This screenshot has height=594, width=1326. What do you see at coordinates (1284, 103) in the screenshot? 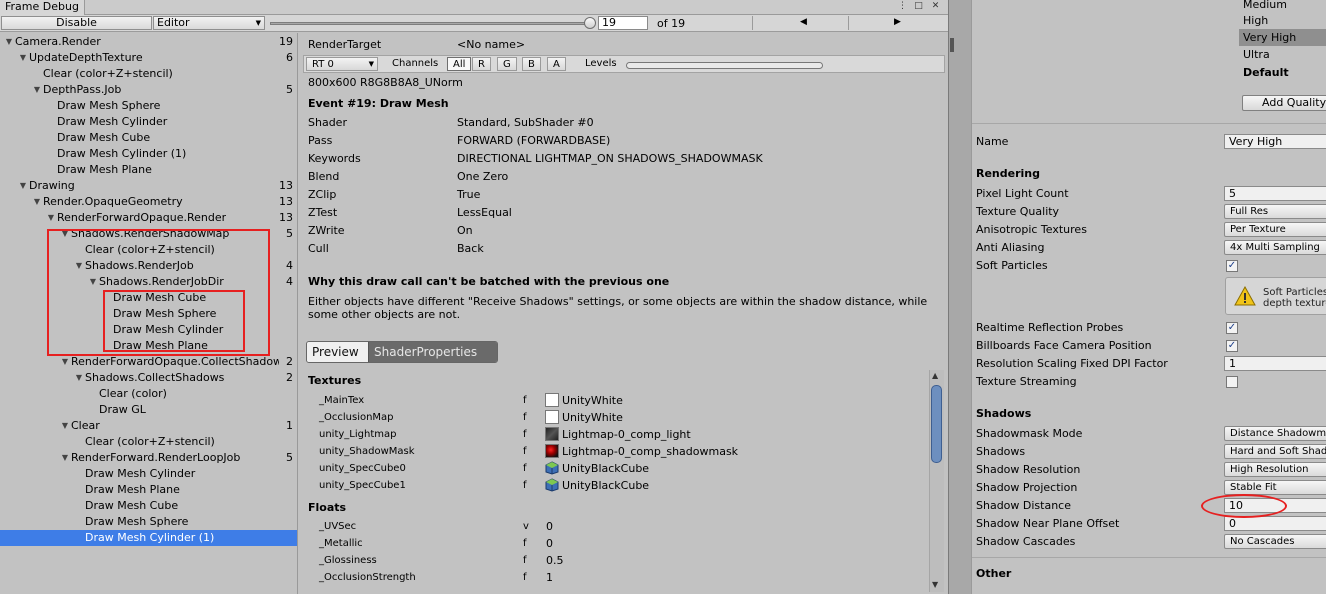
I see `add-quality-level-button: Add Quality` at bounding box center [1284, 103].